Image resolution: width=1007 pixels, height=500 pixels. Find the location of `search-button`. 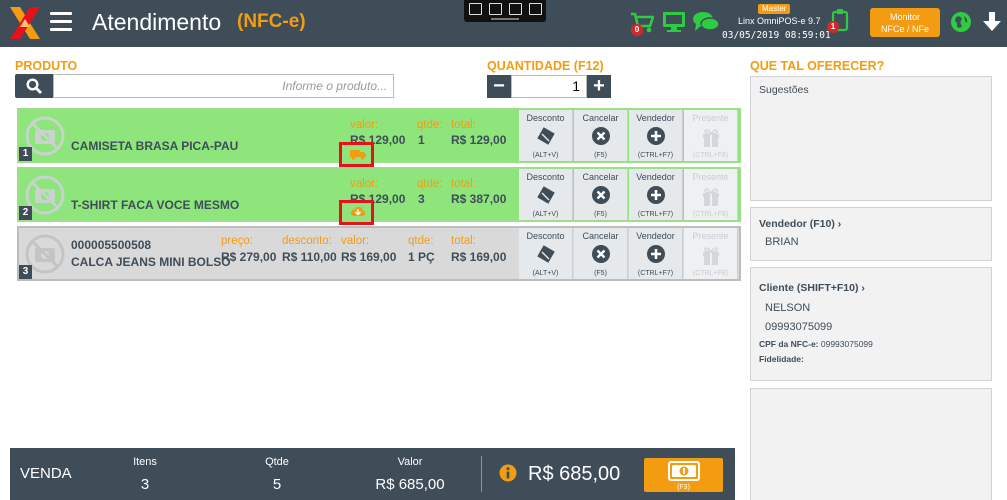

search-button is located at coordinates (34, 86).